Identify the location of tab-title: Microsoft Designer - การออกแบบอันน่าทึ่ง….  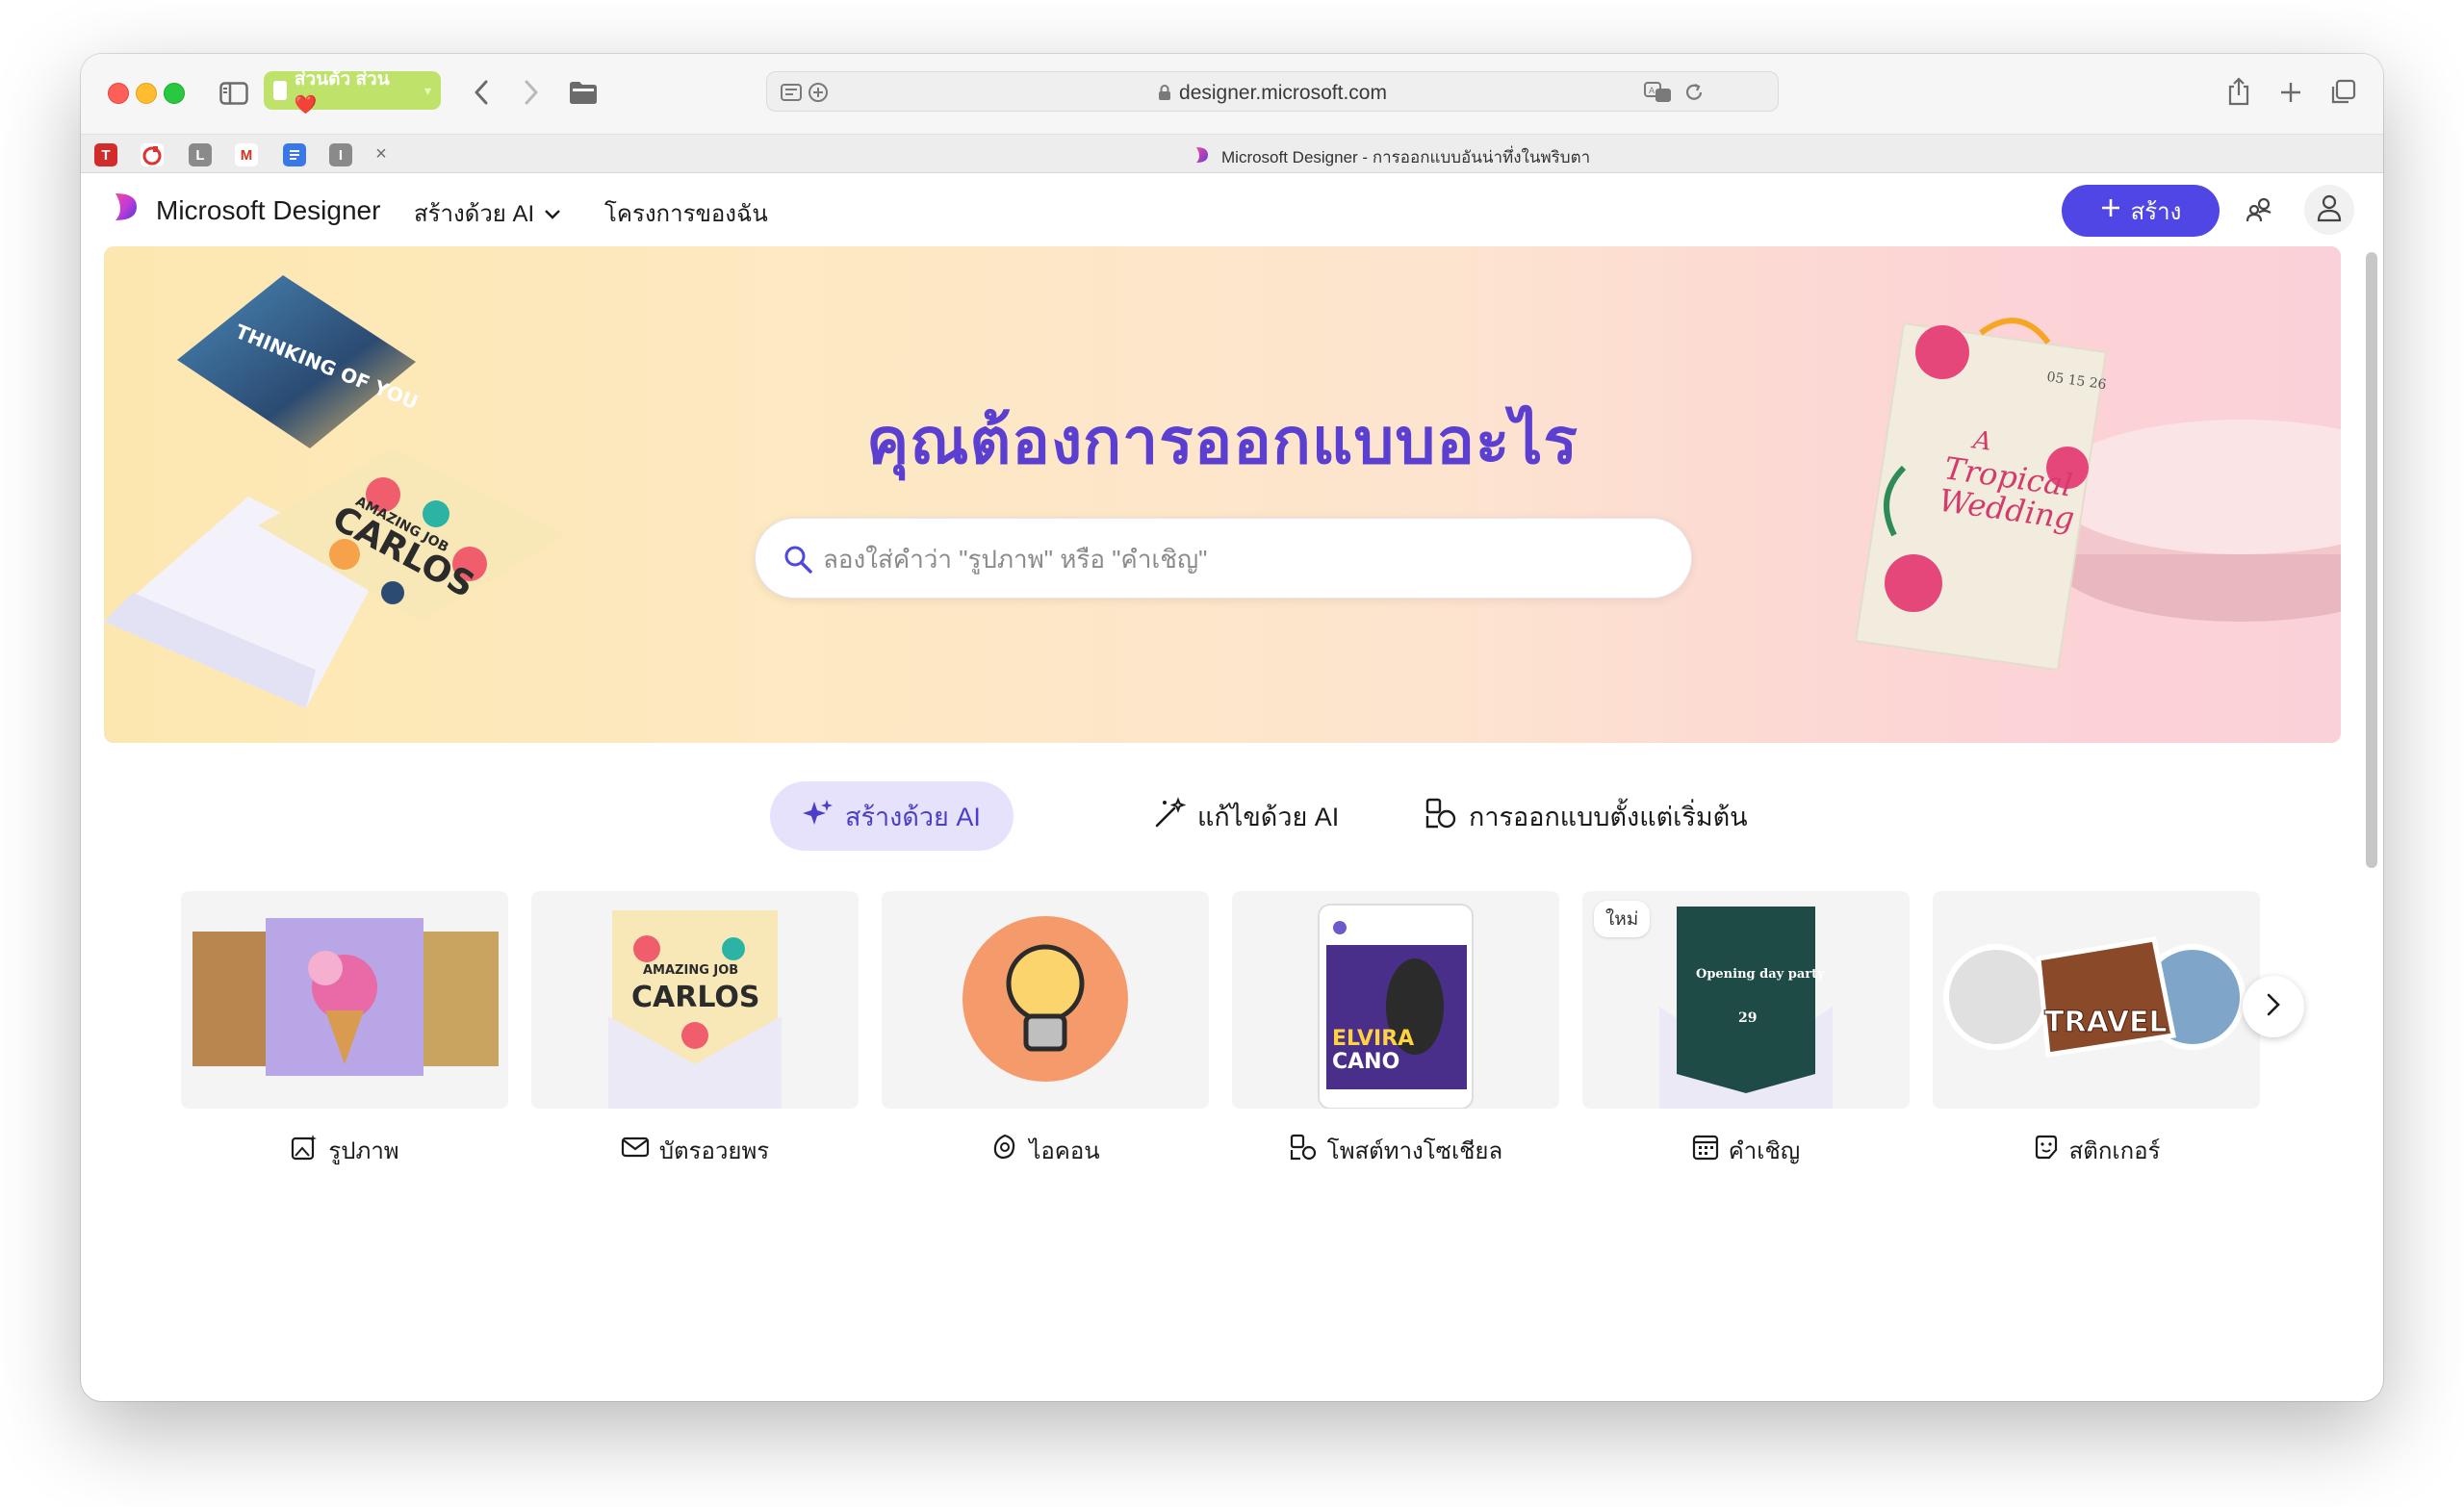
(1406, 157).